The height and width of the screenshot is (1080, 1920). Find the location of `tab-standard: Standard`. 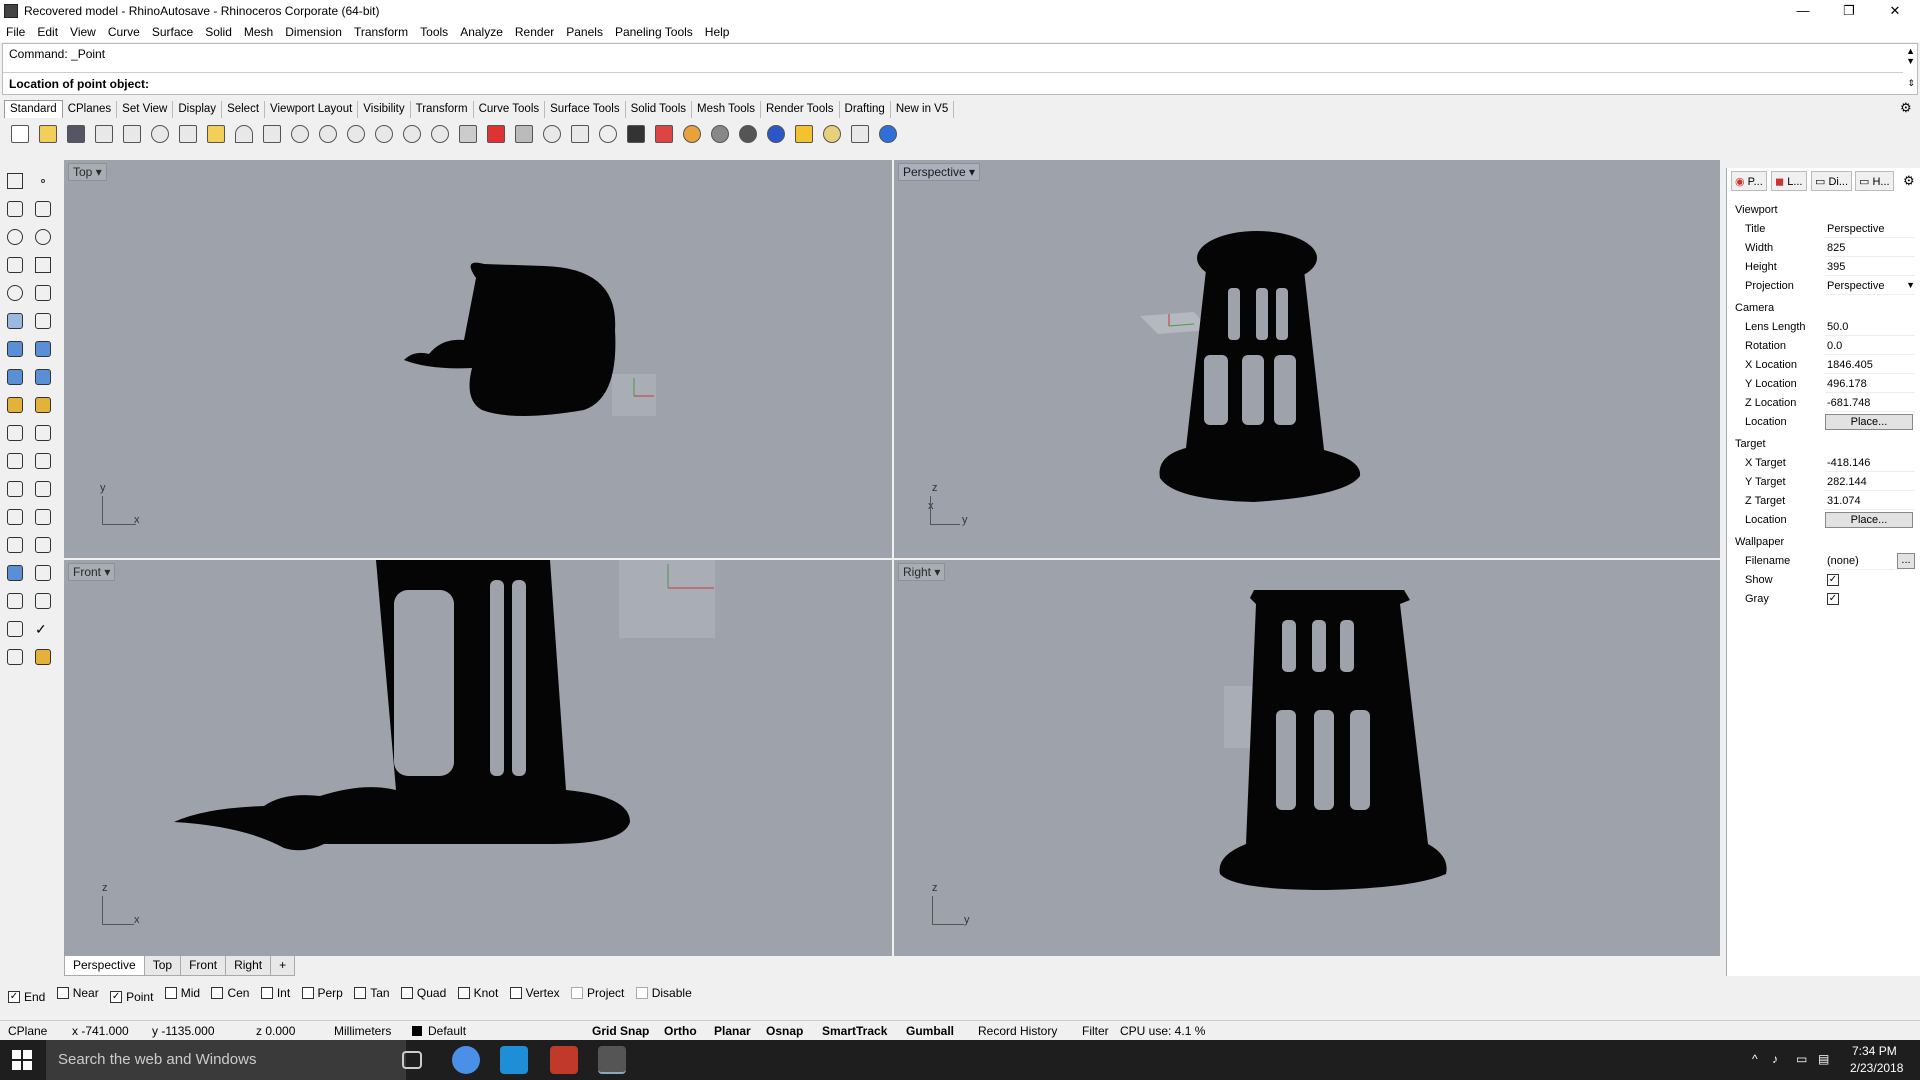

tab-standard: Standard is located at coordinates (33, 109).